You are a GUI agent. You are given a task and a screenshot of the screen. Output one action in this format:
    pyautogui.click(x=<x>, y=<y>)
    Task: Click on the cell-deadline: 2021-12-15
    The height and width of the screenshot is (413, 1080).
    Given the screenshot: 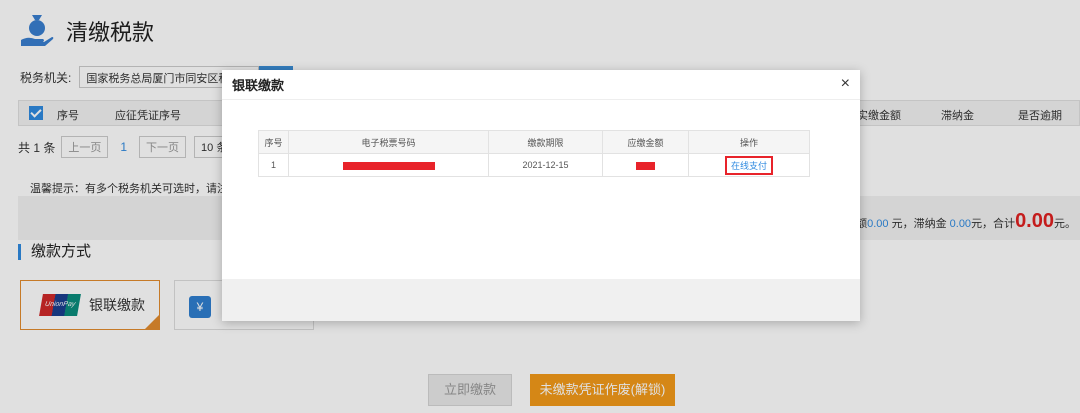 What is the action you would take?
    pyautogui.click(x=545, y=165)
    